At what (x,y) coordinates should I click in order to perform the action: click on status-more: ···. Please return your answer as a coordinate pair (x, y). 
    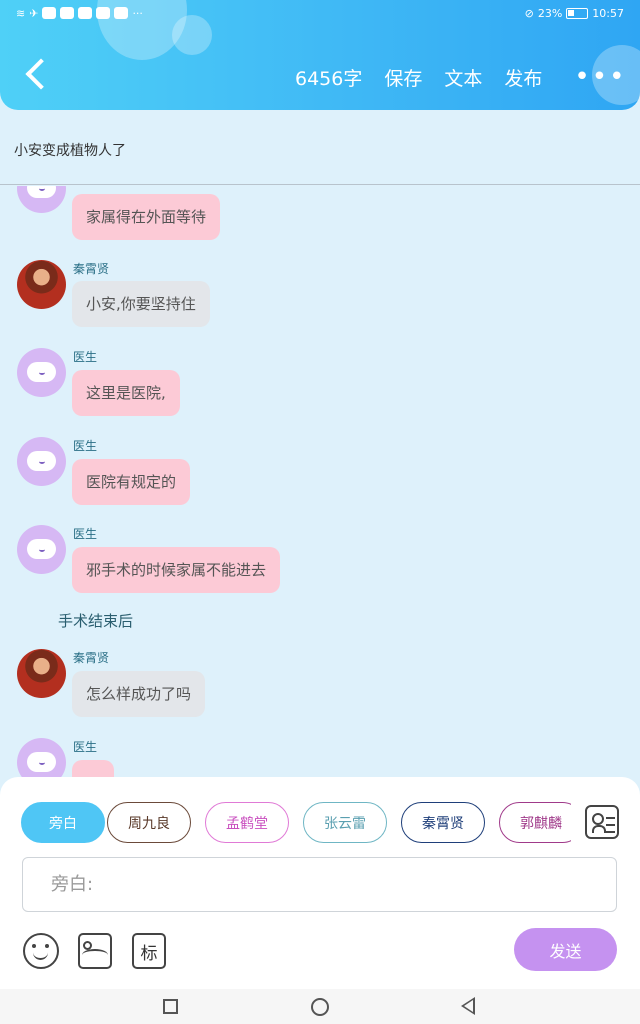
    Looking at the image, I should click on (137, 13).